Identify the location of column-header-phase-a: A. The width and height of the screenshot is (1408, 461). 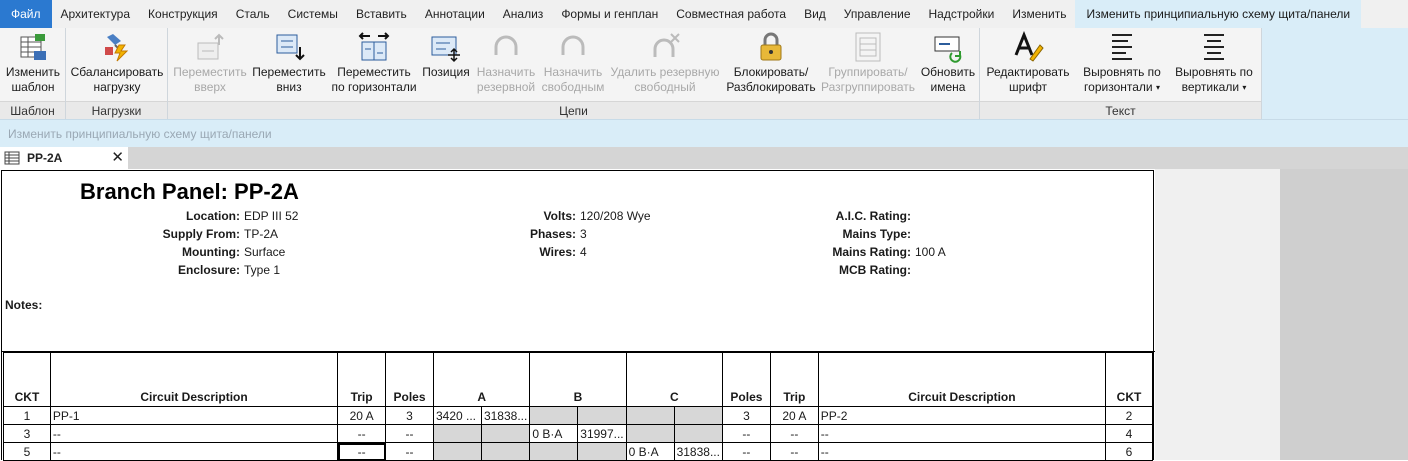
(481, 379).